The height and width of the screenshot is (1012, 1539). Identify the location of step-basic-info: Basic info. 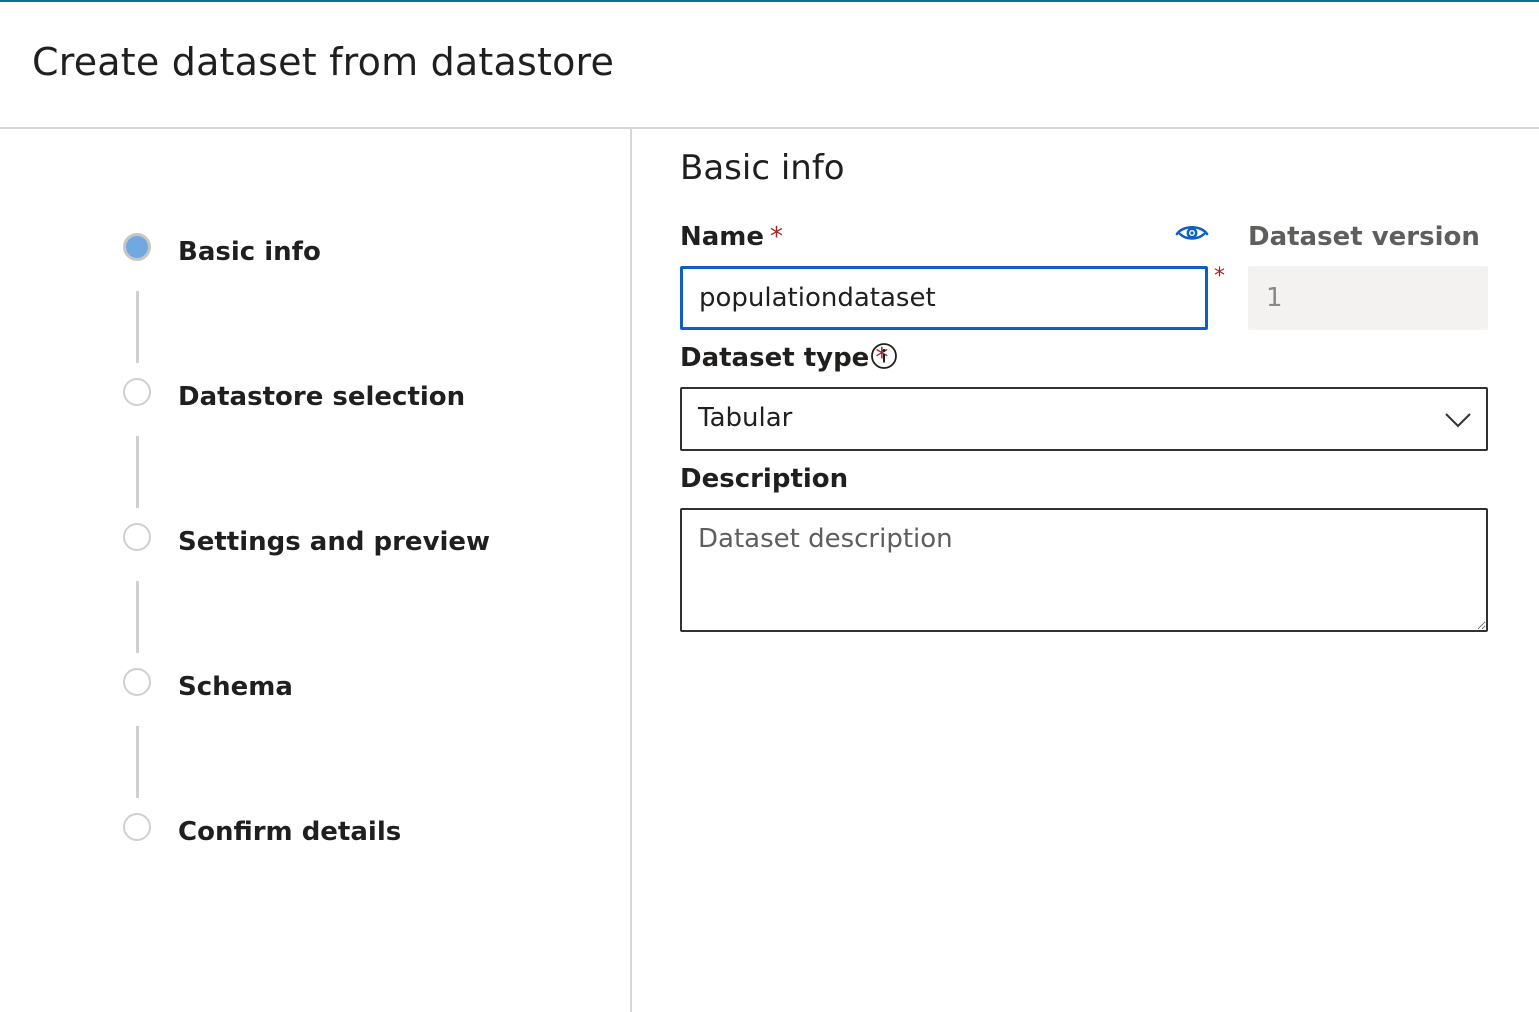
(249, 252).